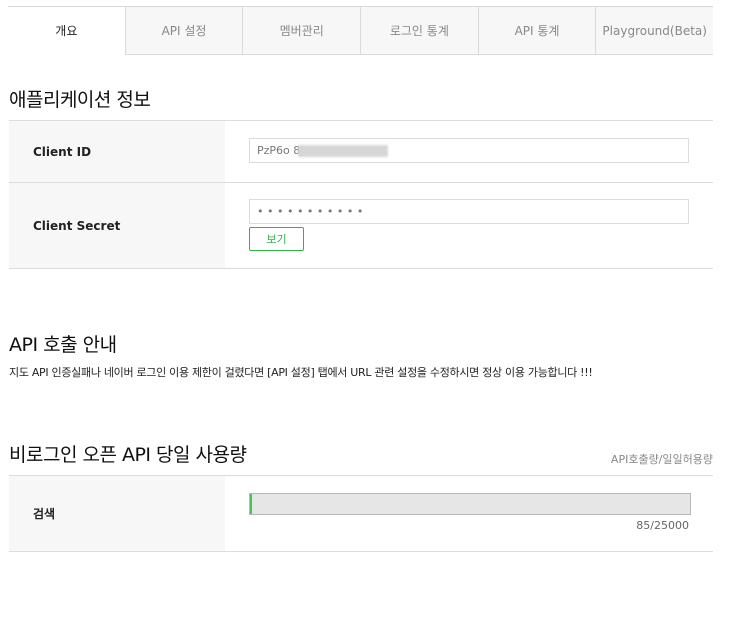 Image resolution: width=730 pixels, height=617 pixels. Describe the element at coordinates (280, 150) in the screenshot. I see `client-id-value: PzP6o 8J` at that location.